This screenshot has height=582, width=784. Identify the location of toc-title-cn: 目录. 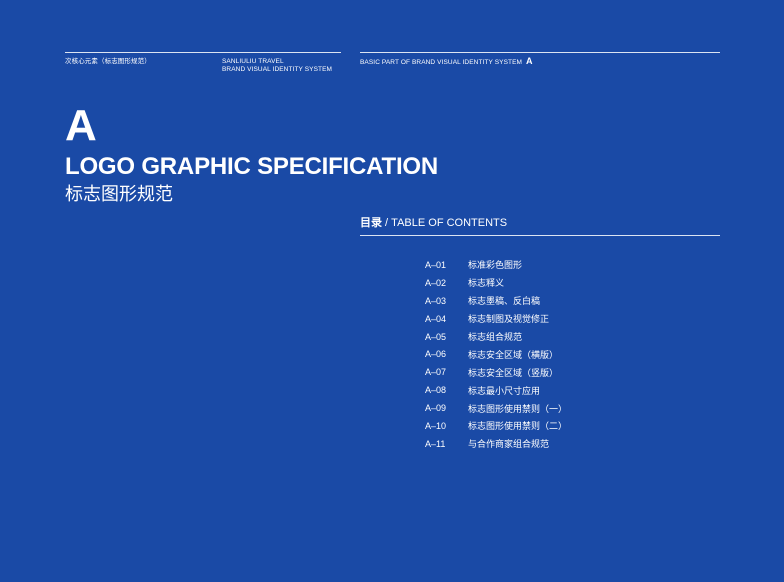
(371, 223).